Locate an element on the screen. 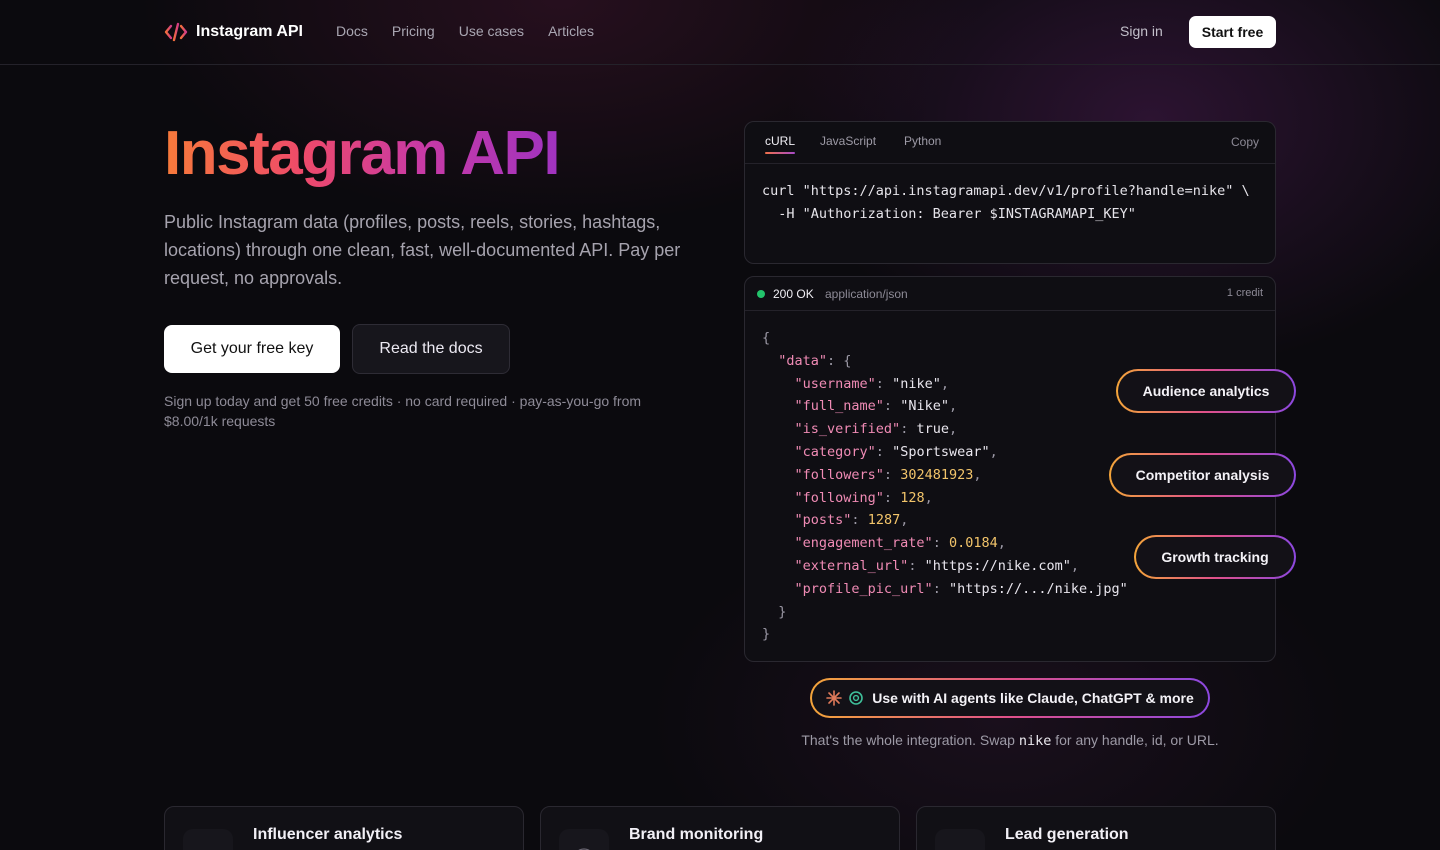 This screenshot has height=850, width=1440. json-key: "engagement_rate" is located at coordinates (863, 543).